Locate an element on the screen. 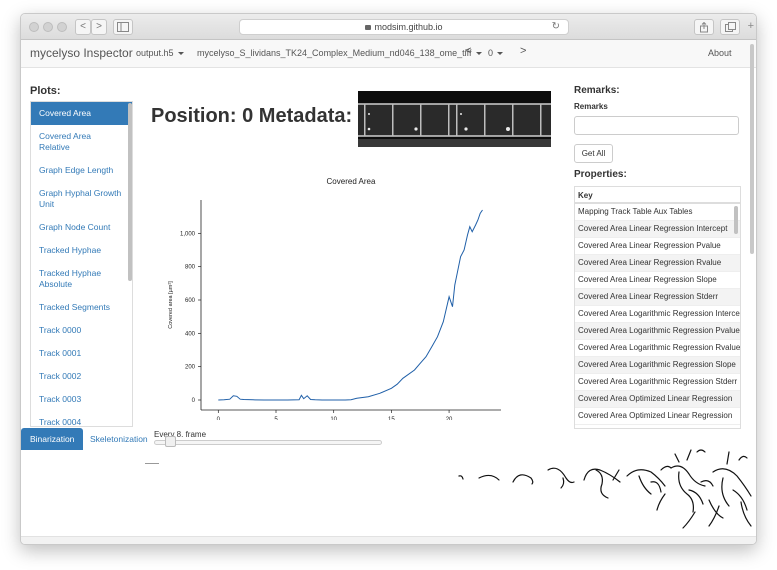  tab-binarization: Binarization is located at coordinates (52, 439).